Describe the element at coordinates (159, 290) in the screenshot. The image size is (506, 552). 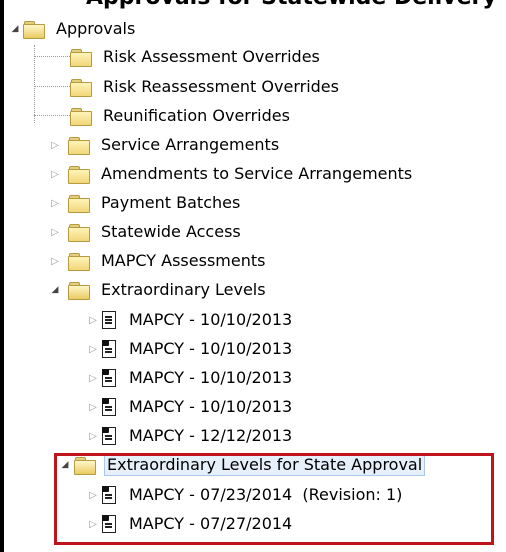
I see `tree-node-extraordinary-levels: ◢ Extraordinary Levels` at that location.